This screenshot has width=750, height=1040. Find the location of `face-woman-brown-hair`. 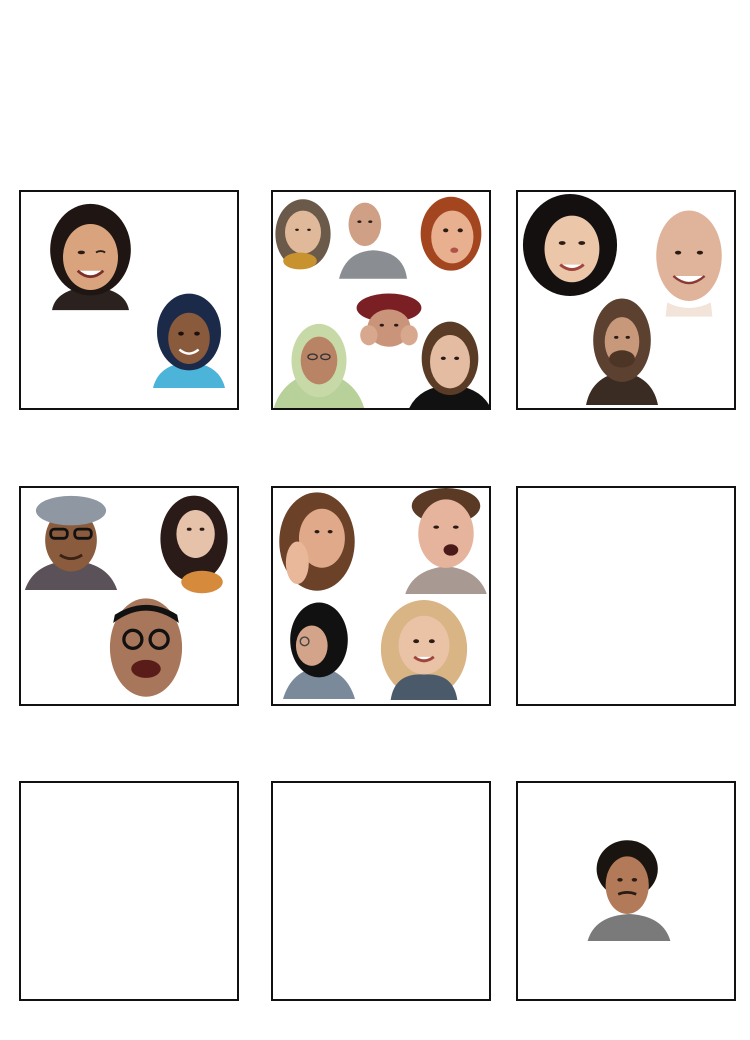

face-woman-brown-hair is located at coordinates (448, 364).